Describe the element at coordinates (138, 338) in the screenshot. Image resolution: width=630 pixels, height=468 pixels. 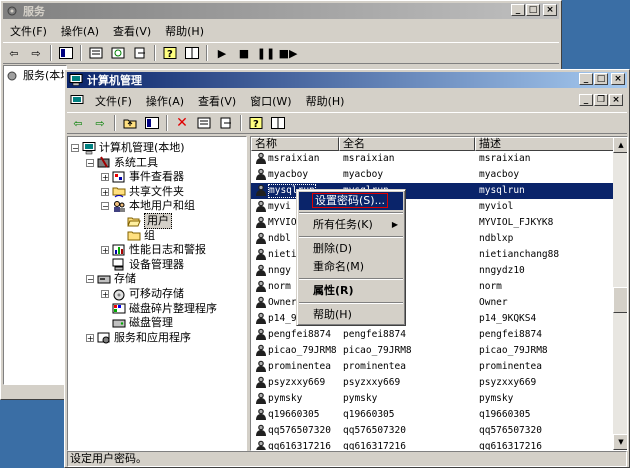
I see `tree-item: + 服务和应用程序` at that location.